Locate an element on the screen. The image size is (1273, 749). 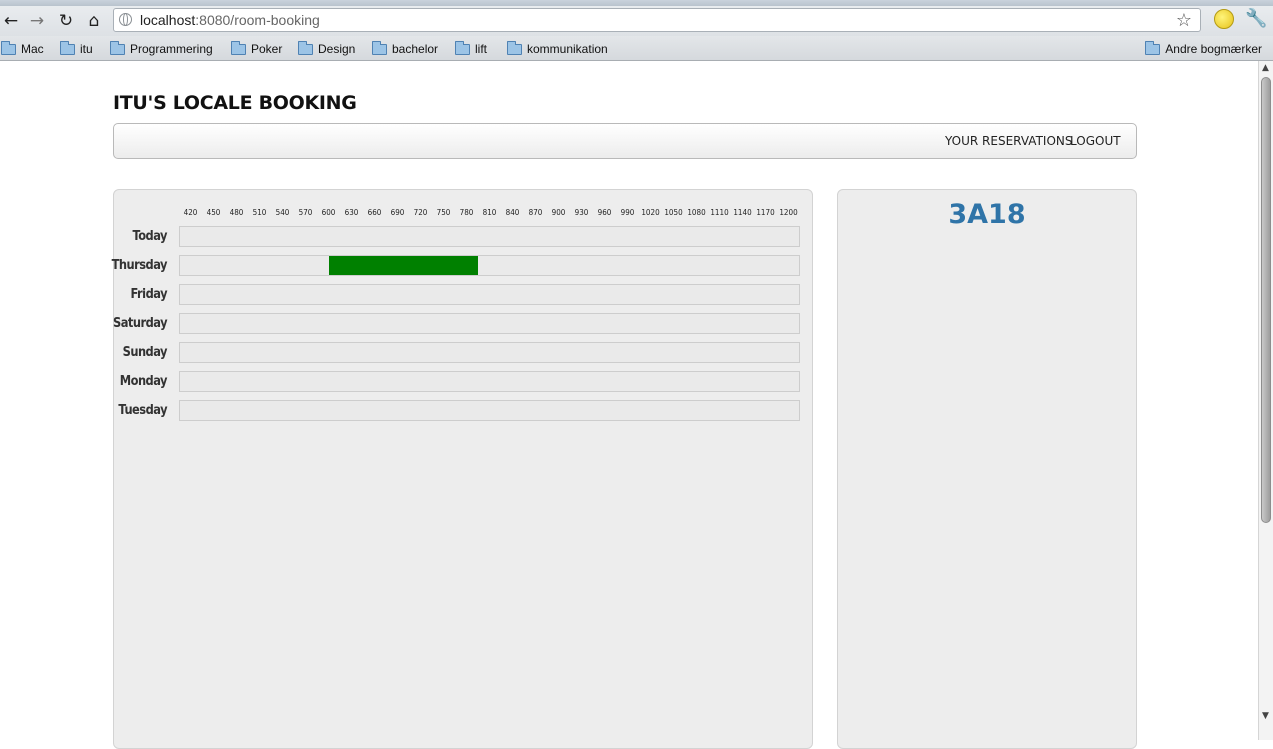
bookmark-label: Andre bogmærker is located at coordinates (1213, 49).